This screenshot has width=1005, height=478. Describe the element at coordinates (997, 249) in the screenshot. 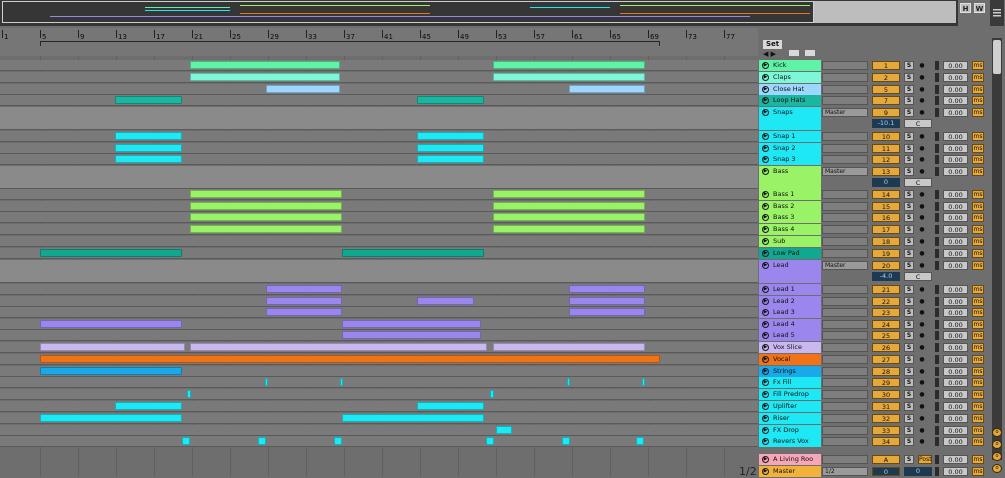

I see `vertical-scrollbar` at that location.